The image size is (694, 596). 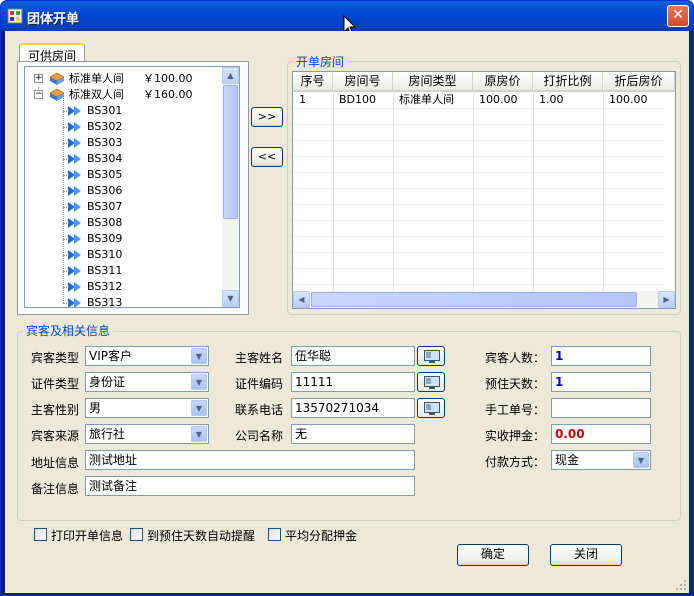 What do you see at coordinates (363, 100) in the screenshot?
I see `table-cell: BD100` at bounding box center [363, 100].